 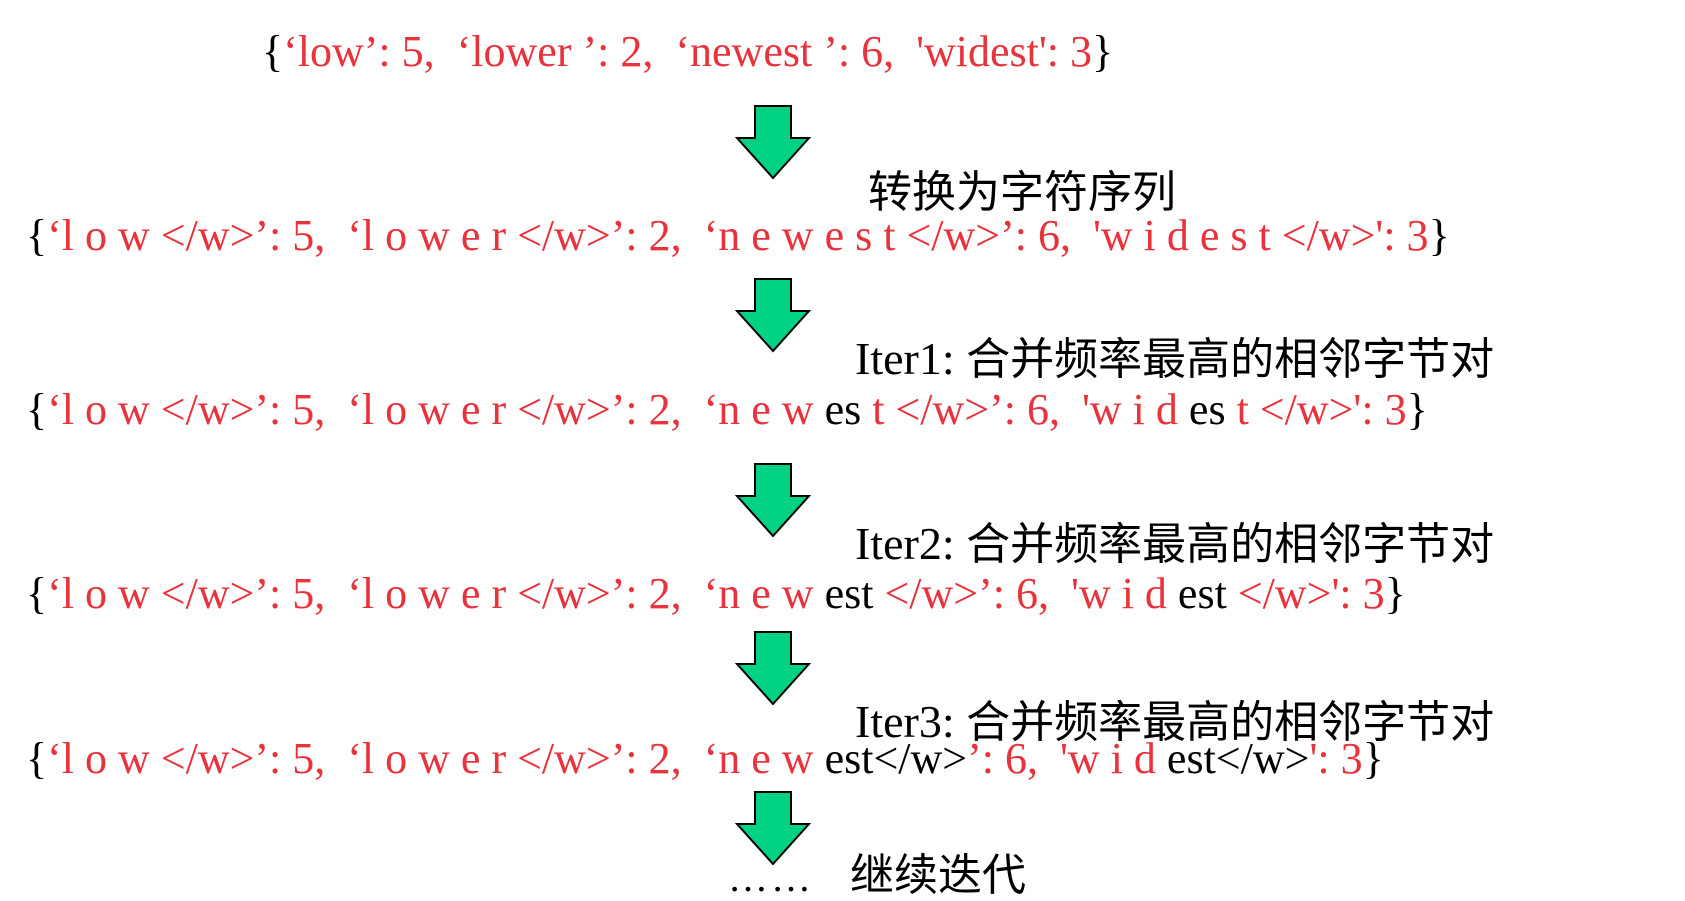 I want to click on step-label-iter3: Iter3: 合并频率最高的相邻字节对, so click(x=1163, y=699).